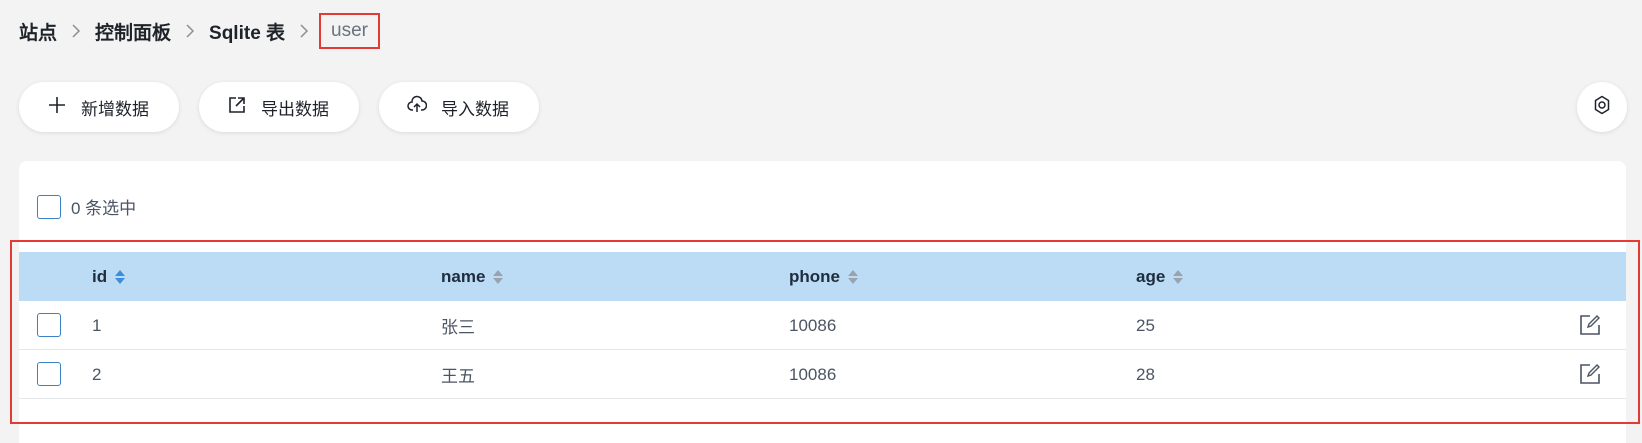  I want to click on import-data-label: 导入数据, so click(475, 109).